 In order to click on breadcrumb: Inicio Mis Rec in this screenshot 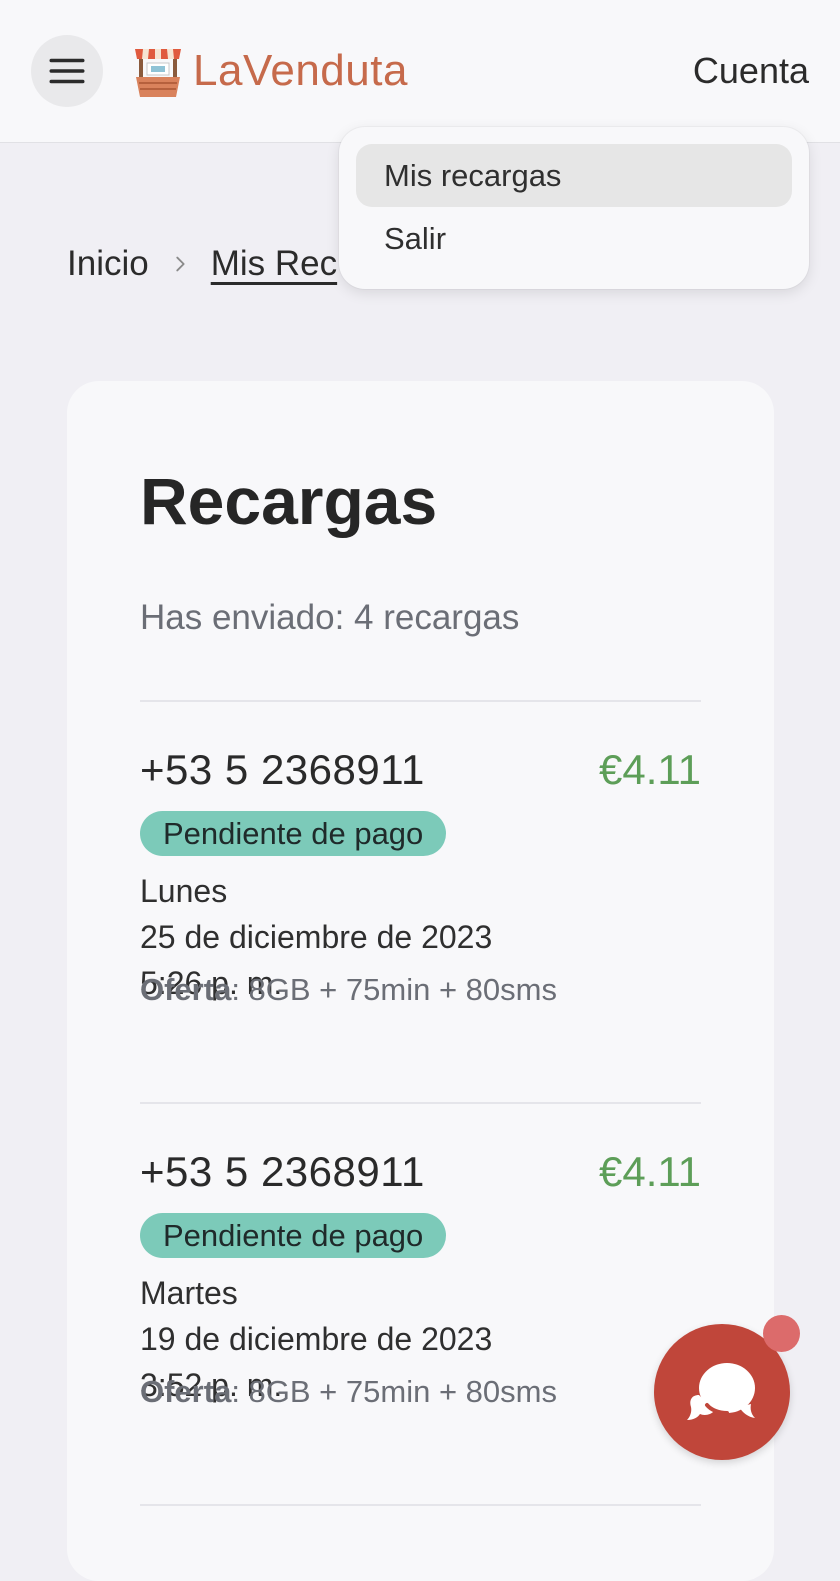, I will do `click(202, 264)`.